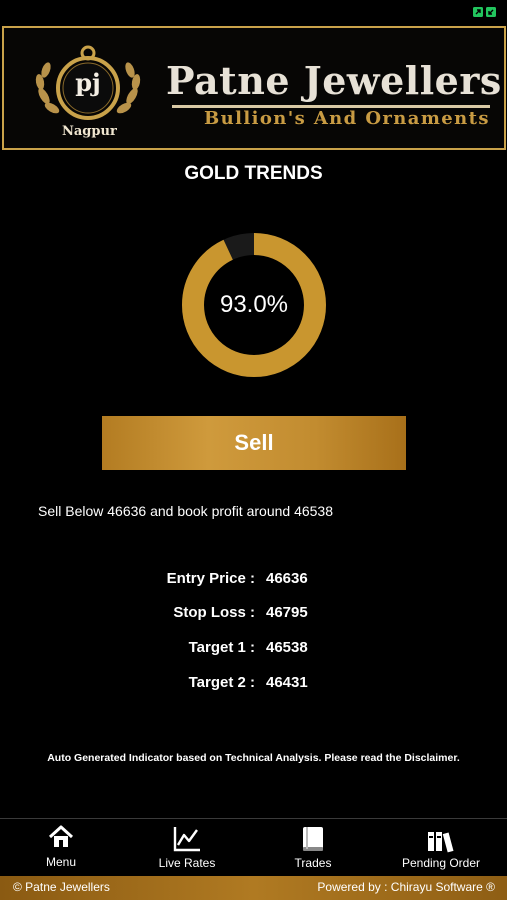  I want to click on tab-live-rates: Live Rates, so click(187, 848).